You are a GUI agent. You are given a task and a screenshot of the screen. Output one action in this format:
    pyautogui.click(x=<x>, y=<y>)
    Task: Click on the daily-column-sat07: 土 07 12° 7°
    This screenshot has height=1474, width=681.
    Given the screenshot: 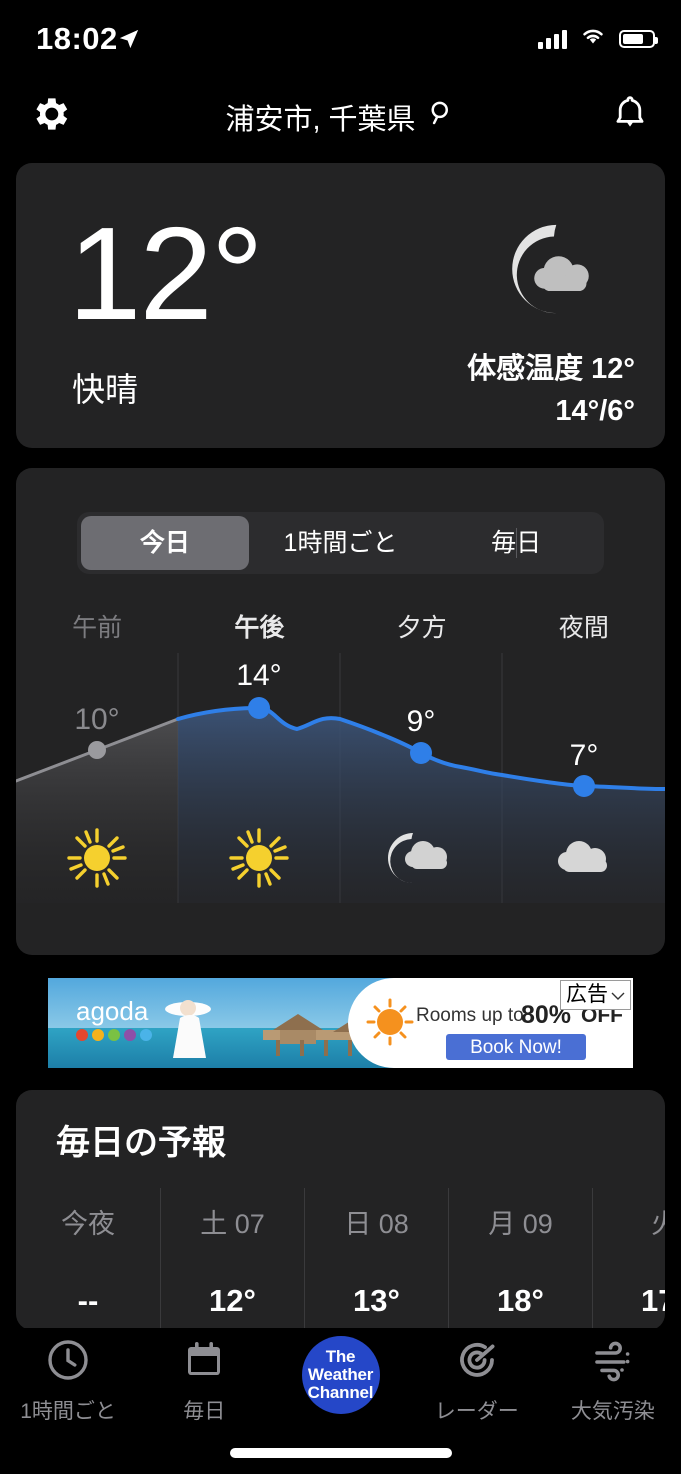 What is the action you would take?
    pyautogui.click(x=232, y=1259)
    